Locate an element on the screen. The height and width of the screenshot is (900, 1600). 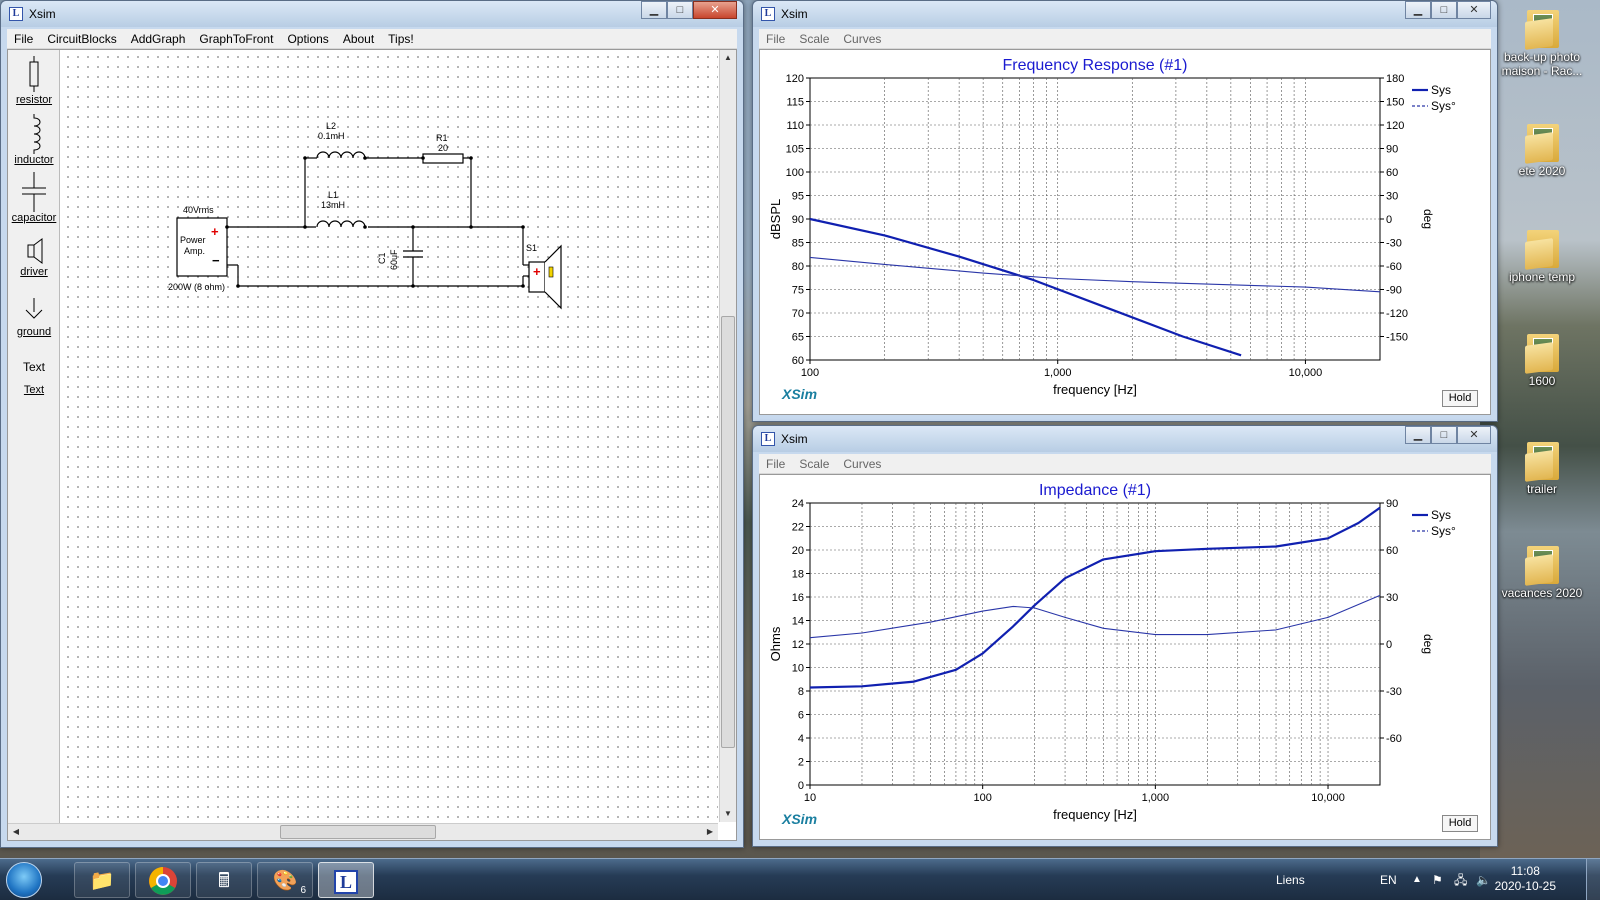
taskbar-xsim: L is located at coordinates (346, 880).